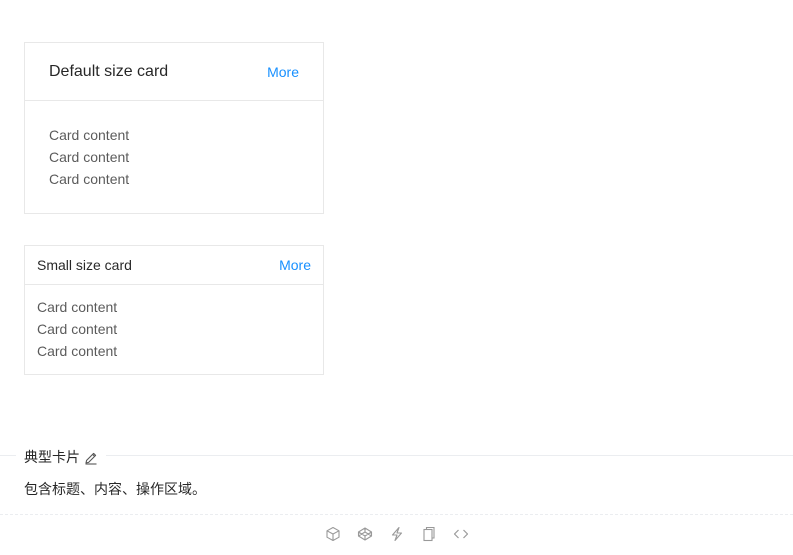 This screenshot has height=555, width=793. I want to click on section-divider, so click(396, 455).